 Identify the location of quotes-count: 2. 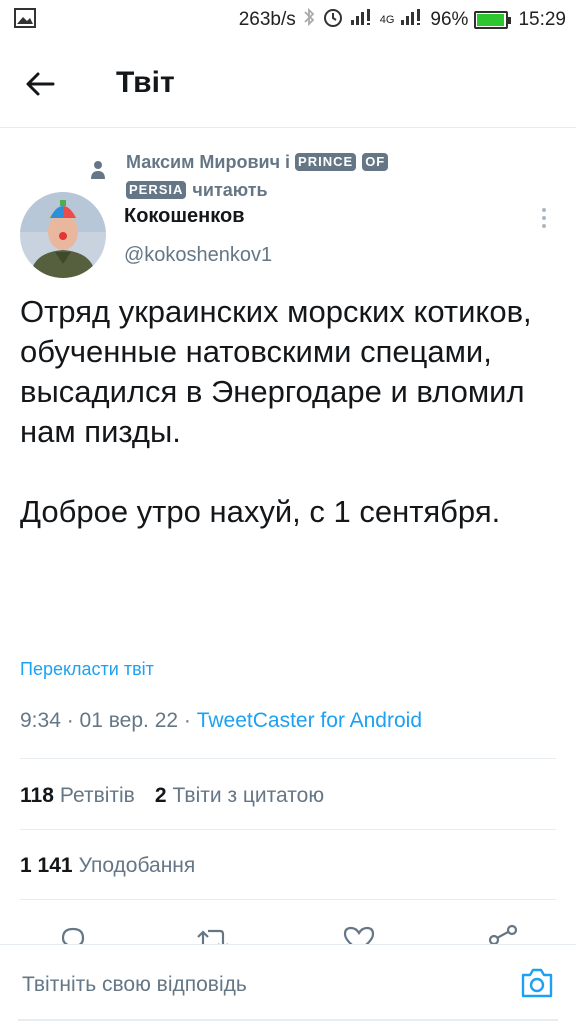
(160, 795).